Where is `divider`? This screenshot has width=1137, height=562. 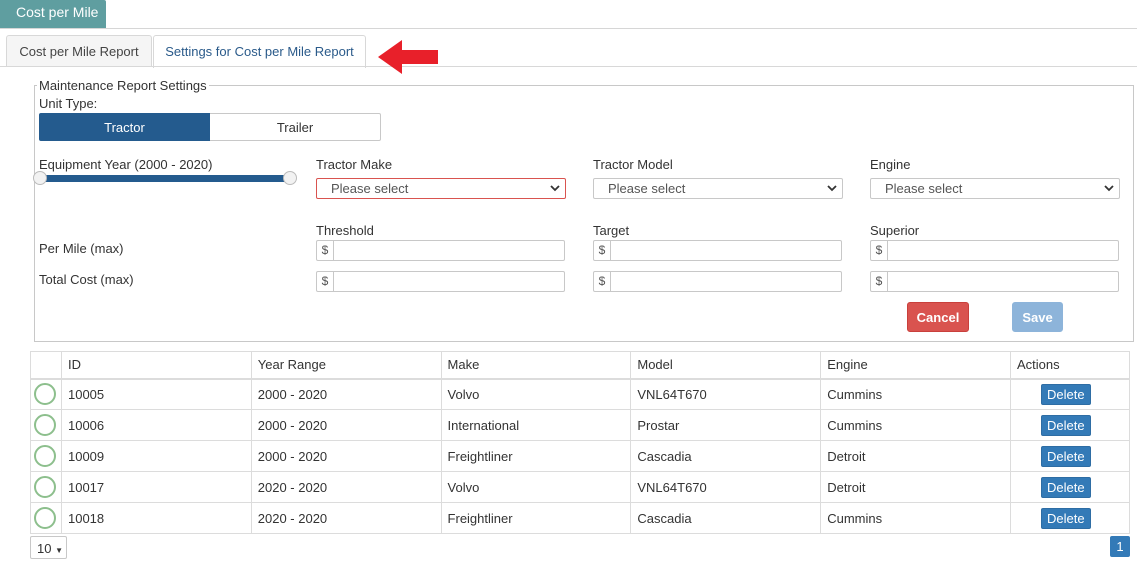 divider is located at coordinates (568, 28).